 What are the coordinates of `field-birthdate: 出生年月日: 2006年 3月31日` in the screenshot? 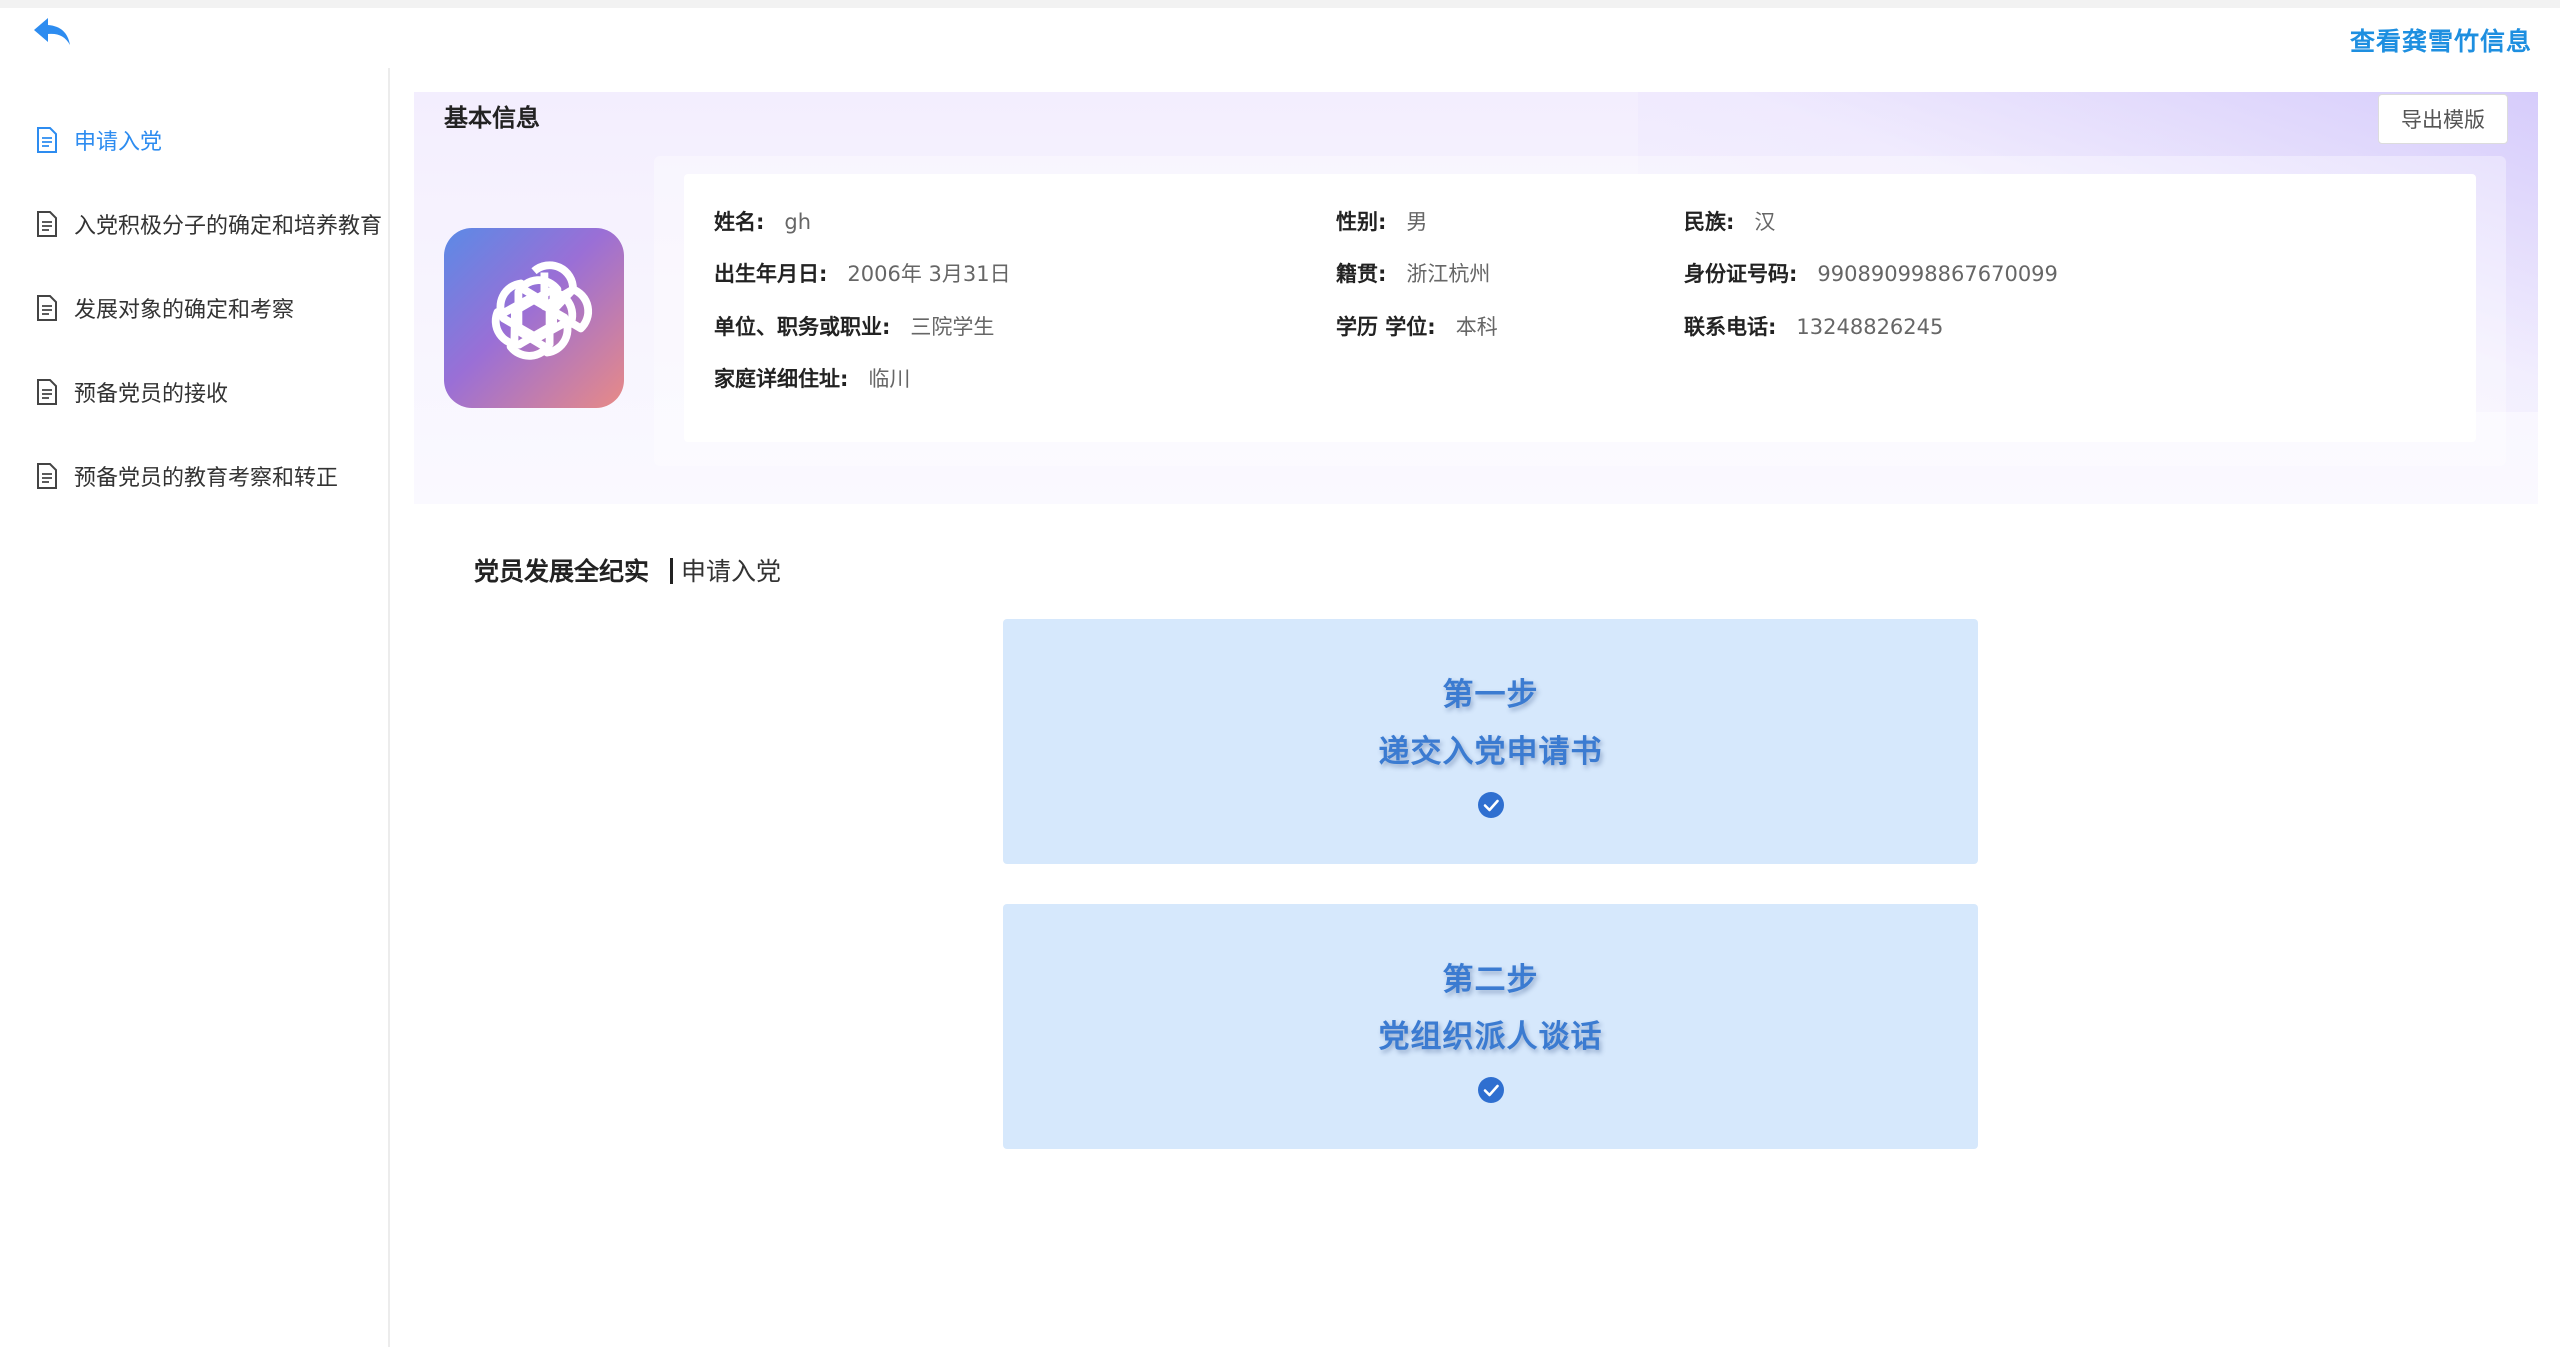 It's located at (862, 273).